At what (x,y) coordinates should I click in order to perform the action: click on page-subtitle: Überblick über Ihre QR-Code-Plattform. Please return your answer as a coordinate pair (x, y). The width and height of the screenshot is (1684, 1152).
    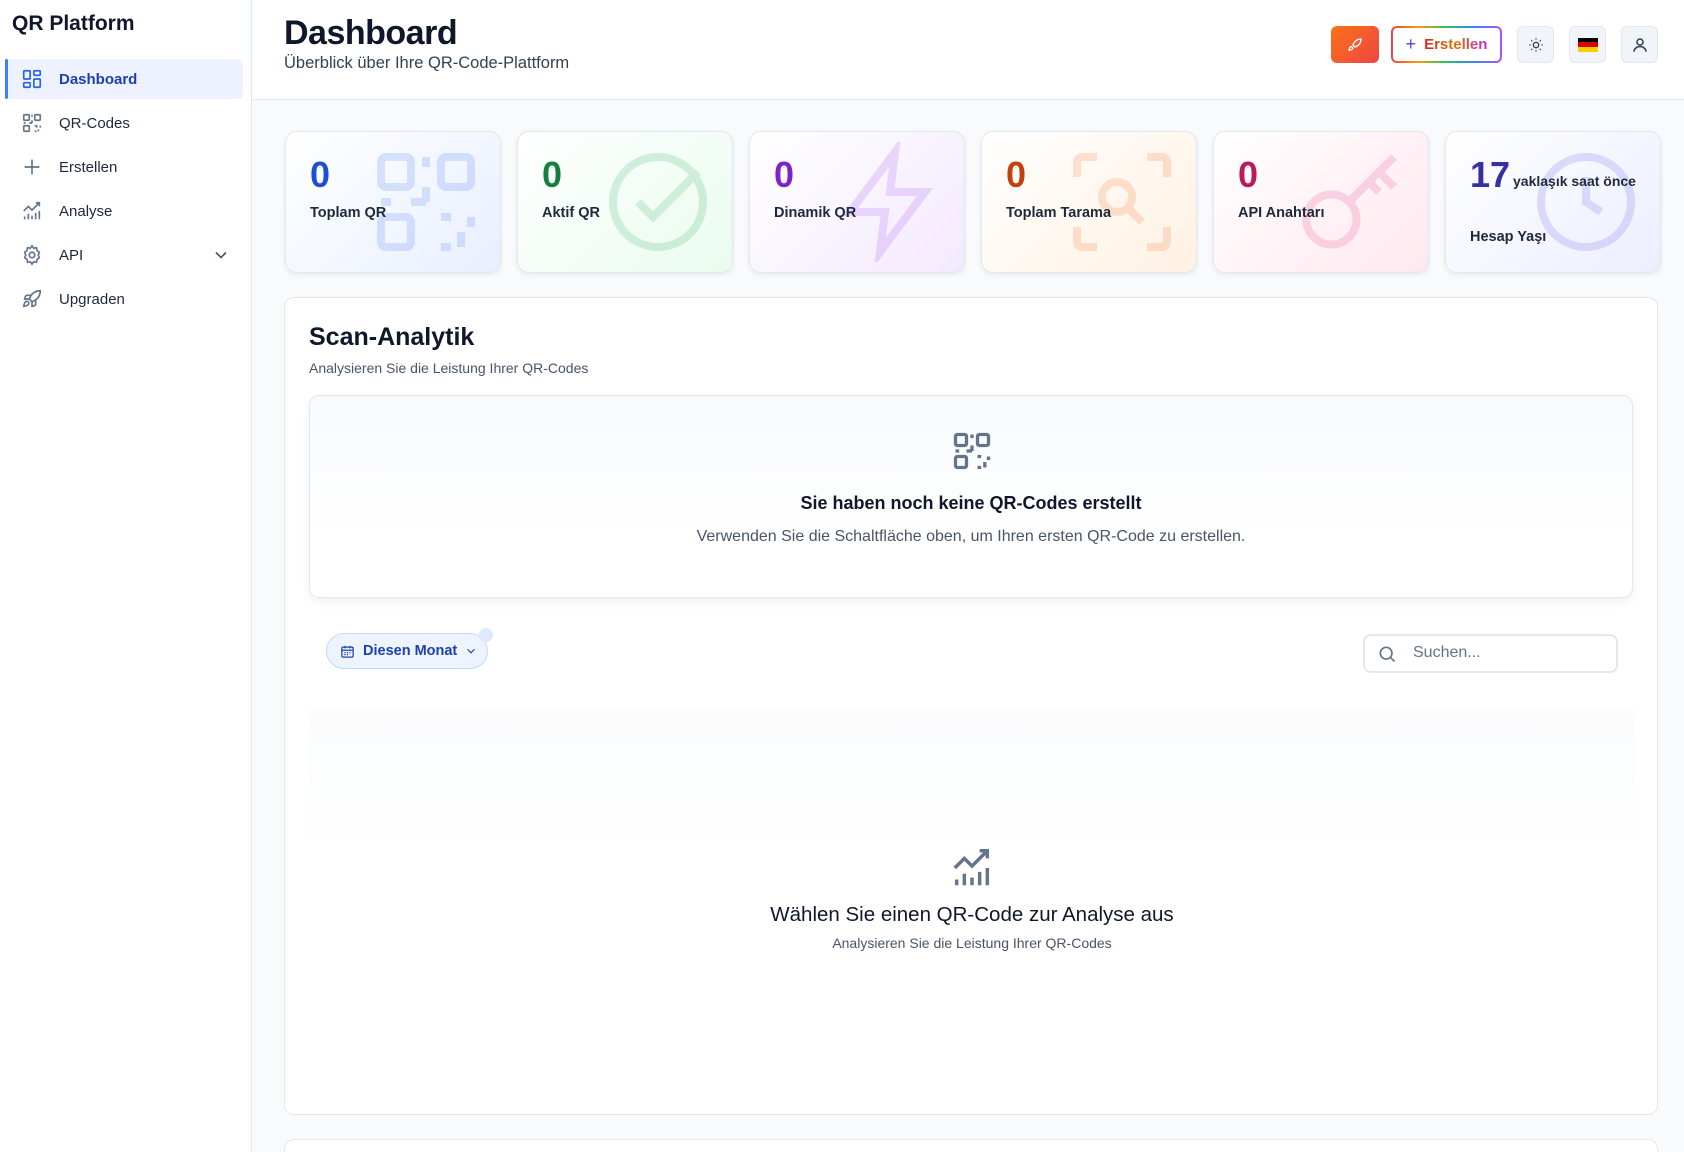
    Looking at the image, I should click on (427, 63).